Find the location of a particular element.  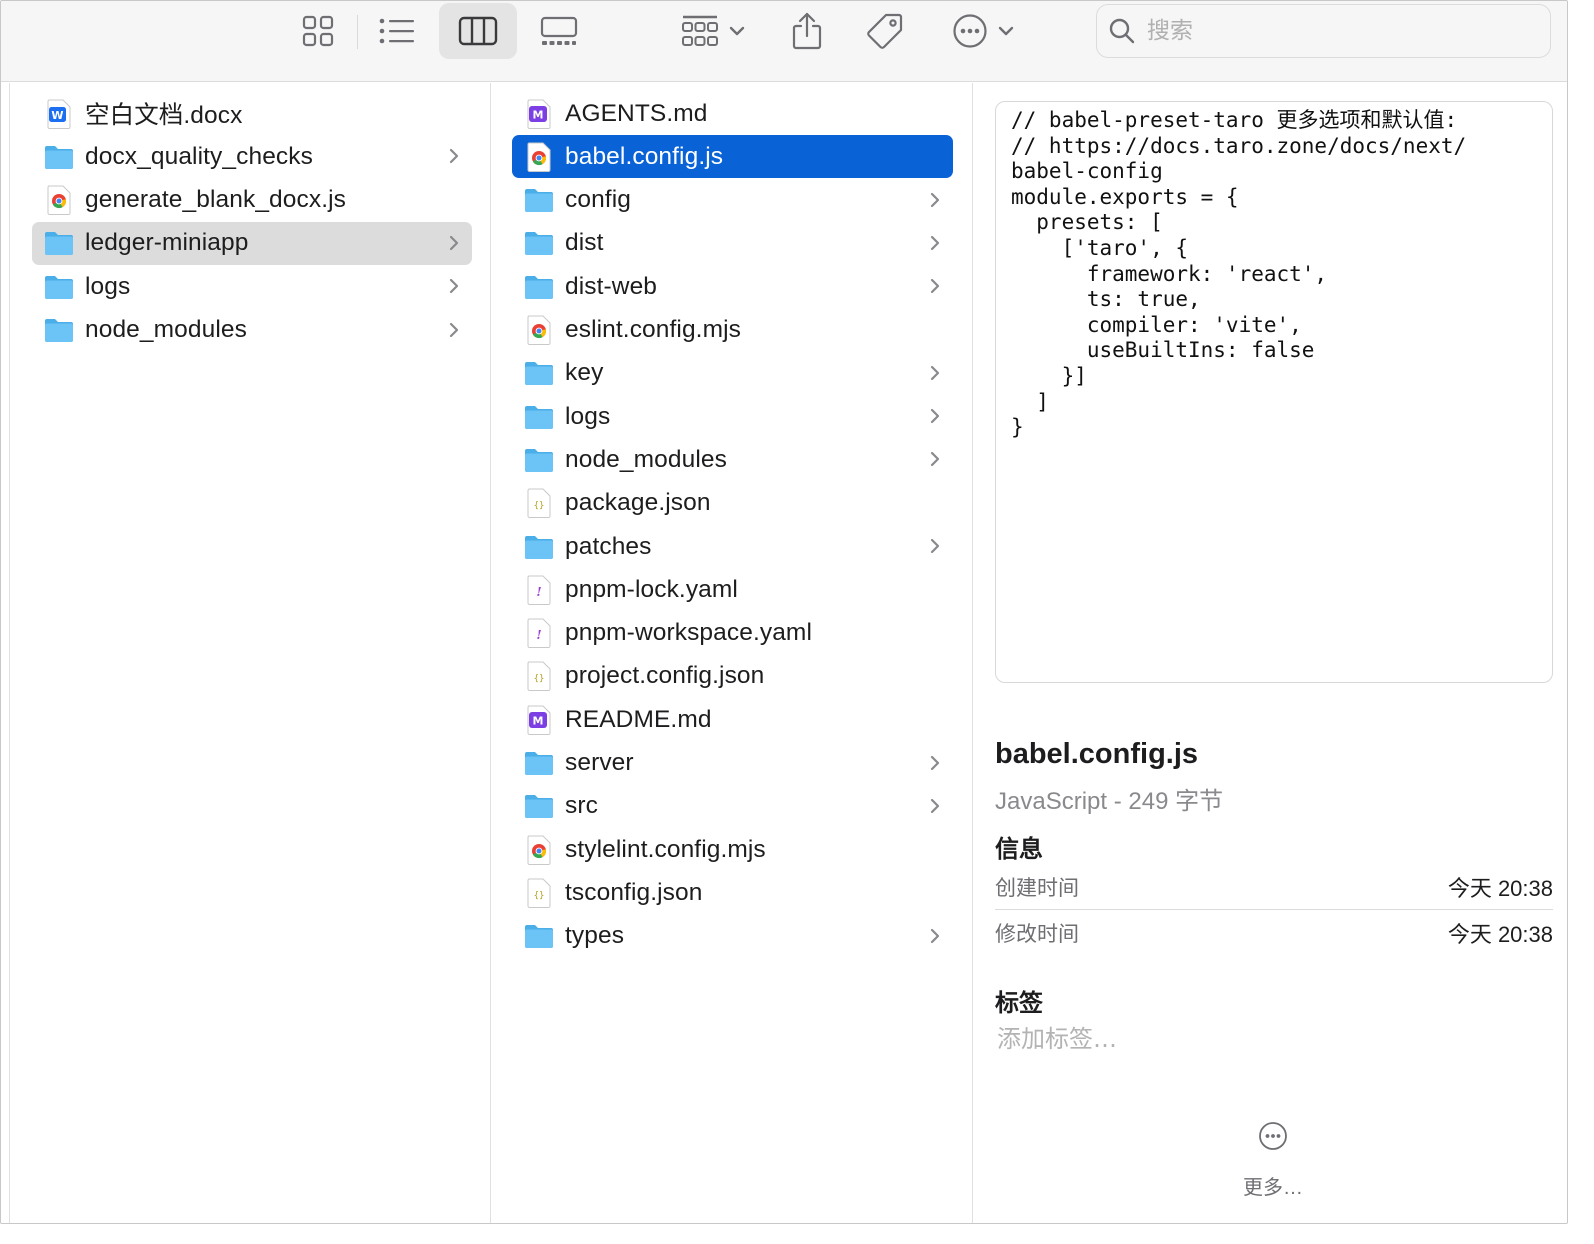

folder-row: dist is located at coordinates (732, 243).